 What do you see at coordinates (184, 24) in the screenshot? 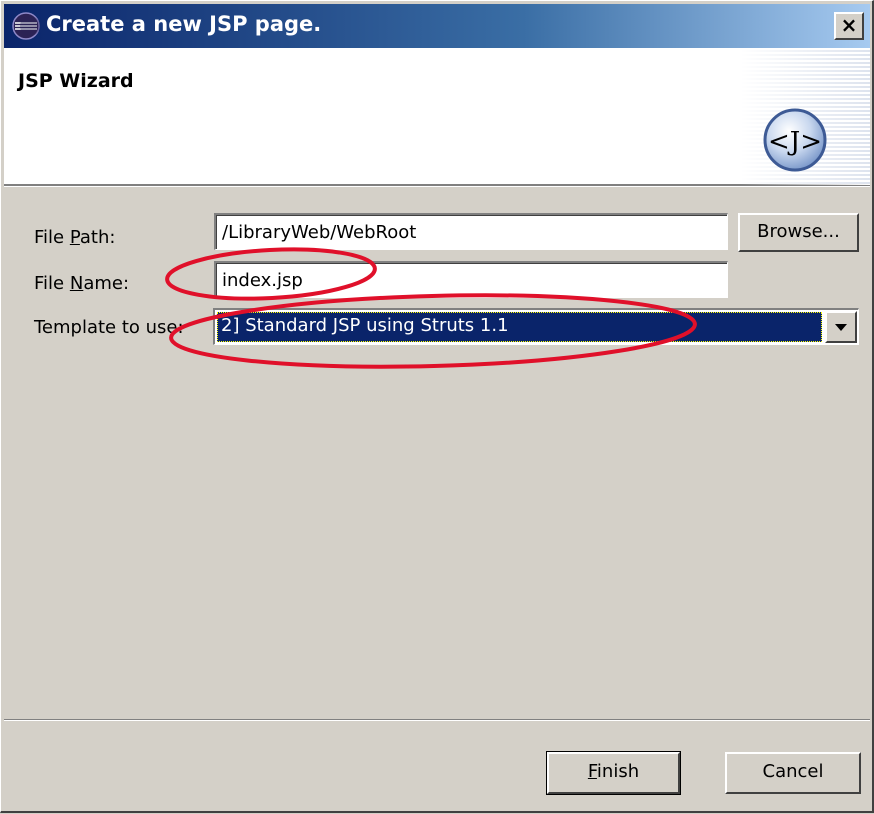
I see `window-title: Create a new JSP page.` at bounding box center [184, 24].